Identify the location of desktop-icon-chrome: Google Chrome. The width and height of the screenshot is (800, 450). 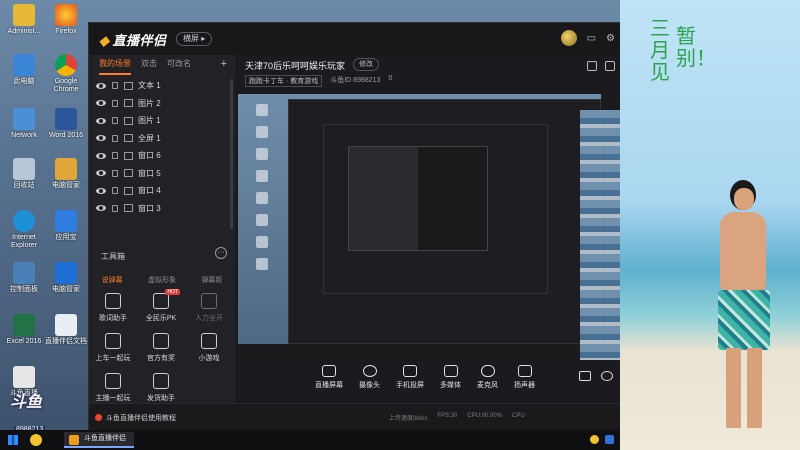
(66, 74).